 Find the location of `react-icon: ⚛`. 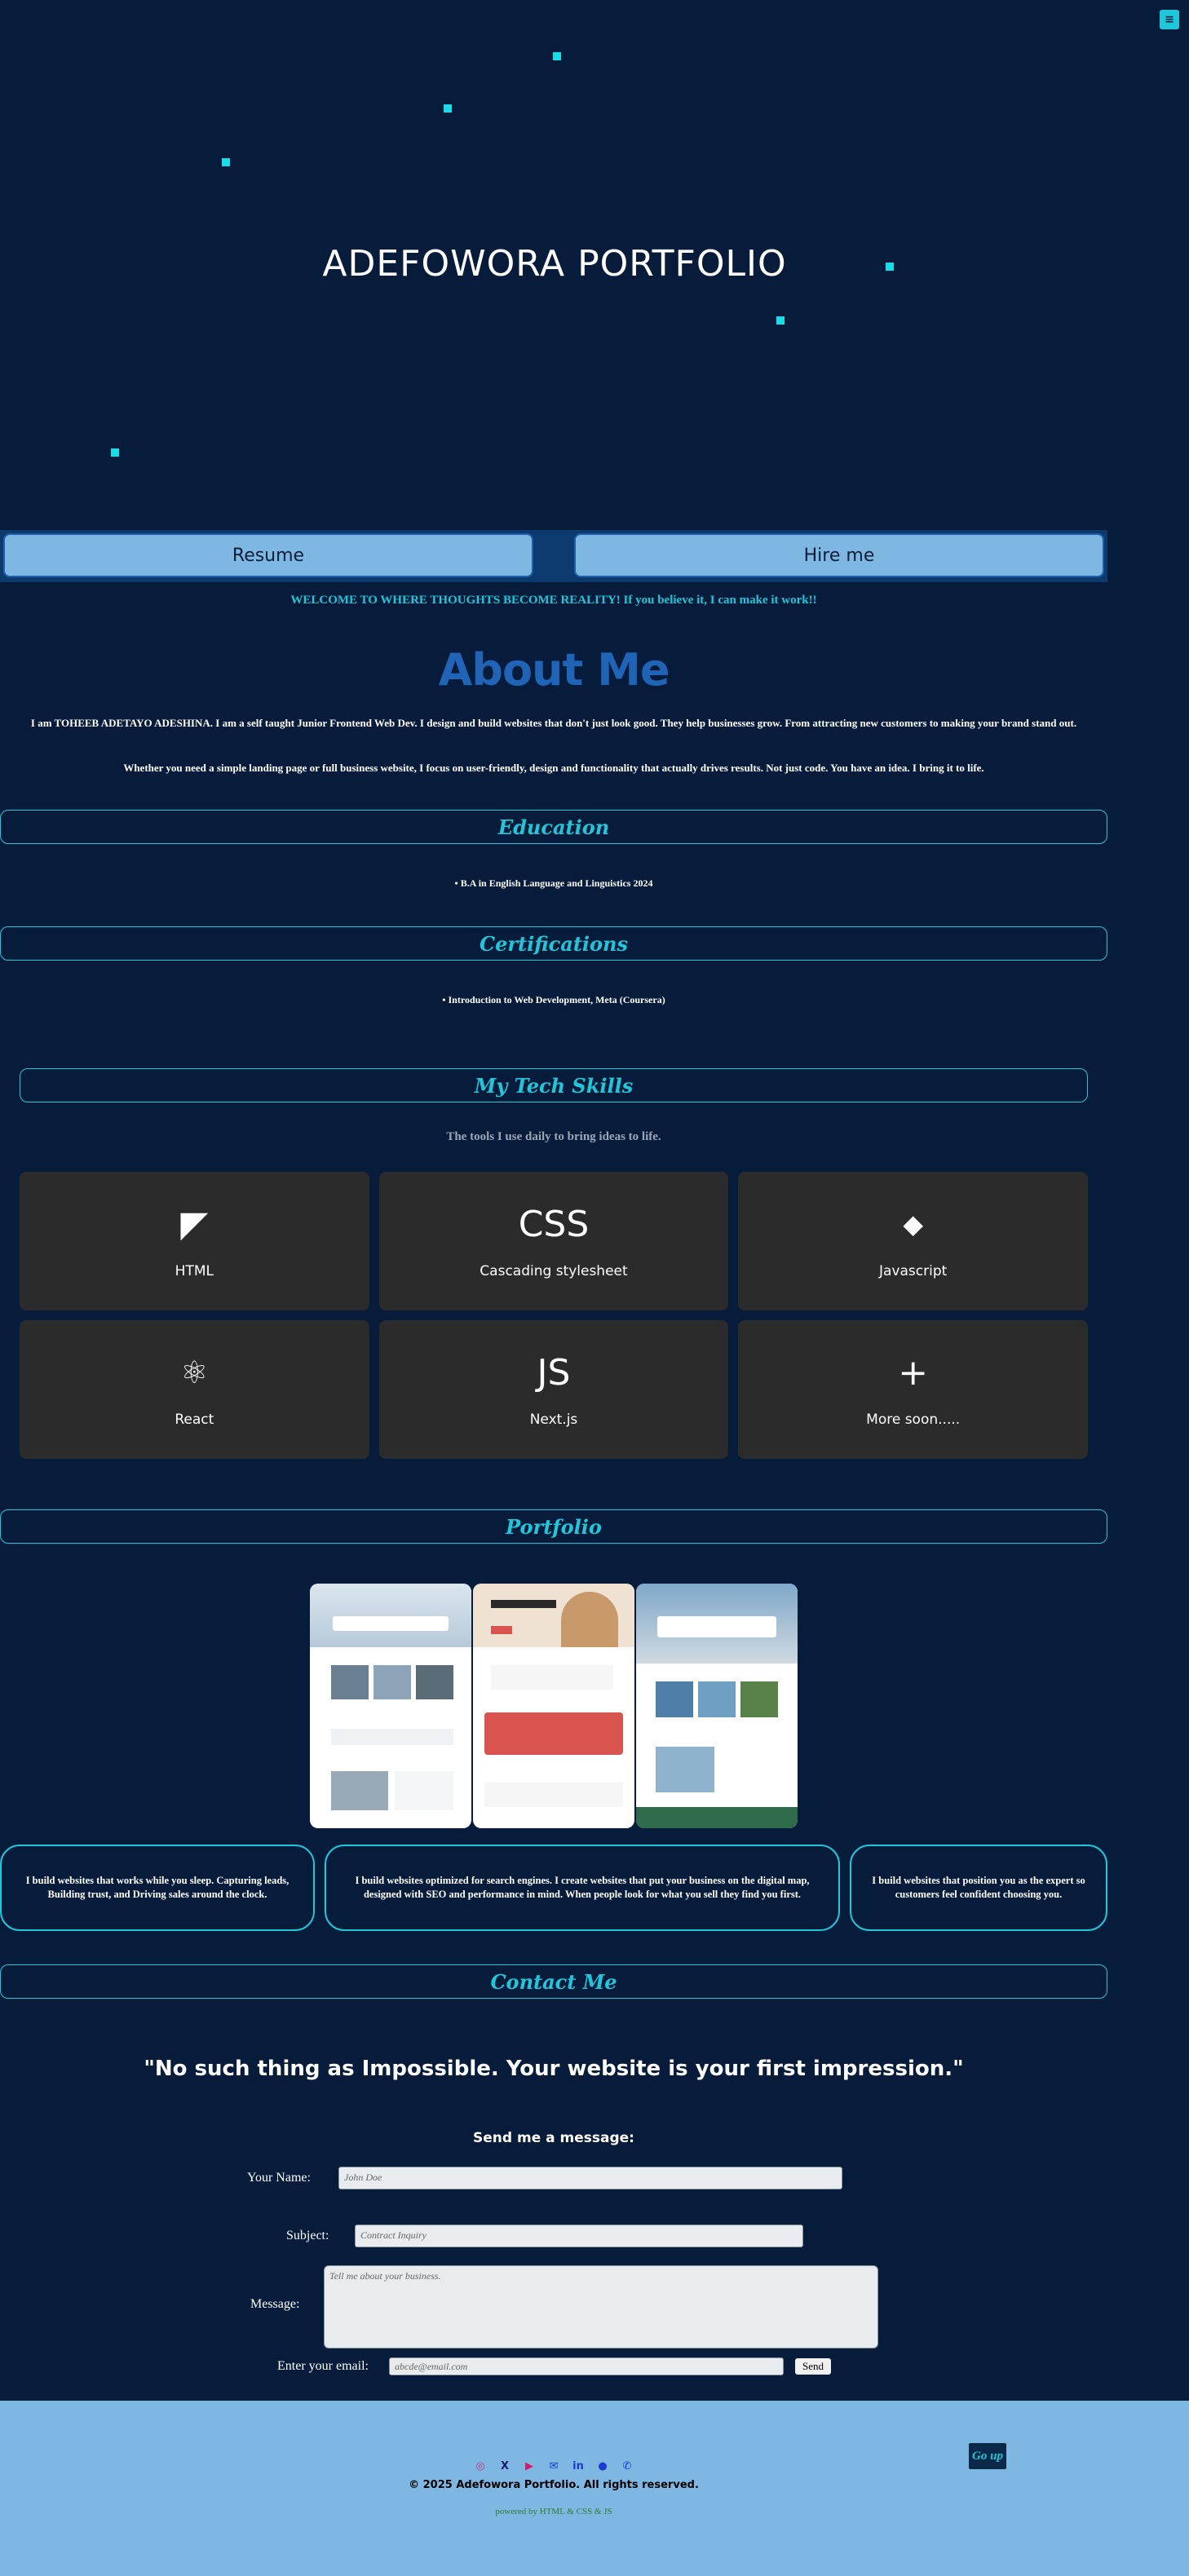

react-icon: ⚛ is located at coordinates (195, 1372).